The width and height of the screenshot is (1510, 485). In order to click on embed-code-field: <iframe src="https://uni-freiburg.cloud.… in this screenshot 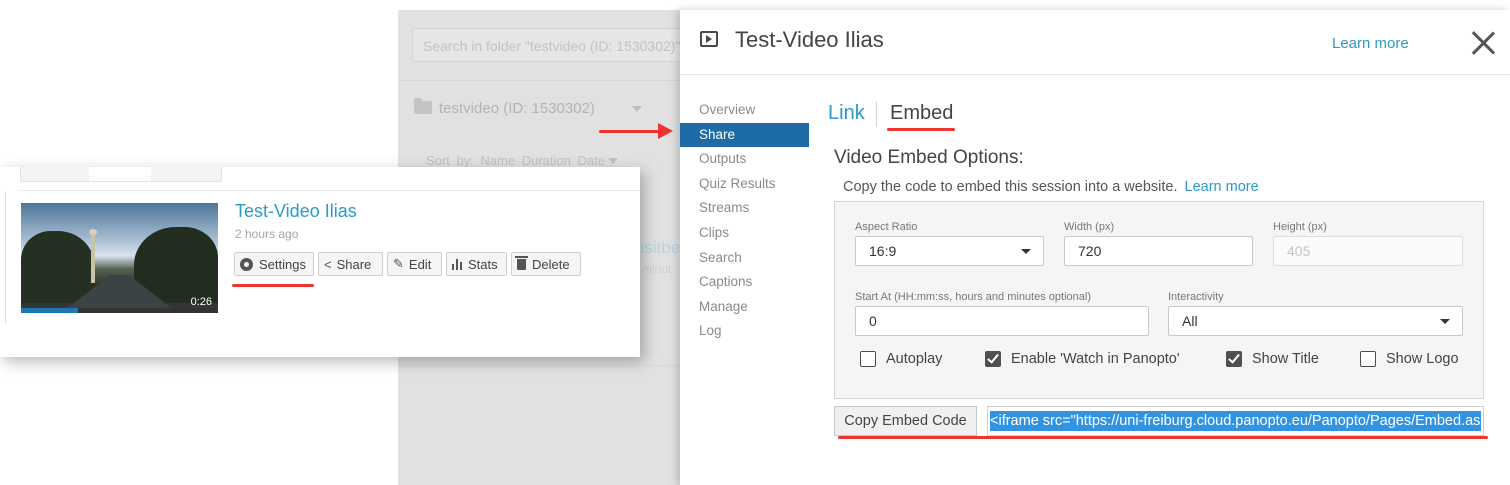, I will do `click(1235, 421)`.